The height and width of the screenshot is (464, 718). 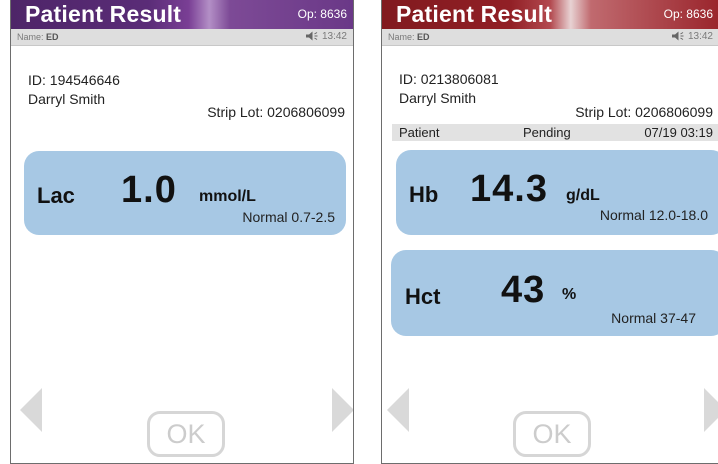 What do you see at coordinates (554, 293) in the screenshot?
I see `result-card-hct: Hct 43 % Normal 37-47` at bounding box center [554, 293].